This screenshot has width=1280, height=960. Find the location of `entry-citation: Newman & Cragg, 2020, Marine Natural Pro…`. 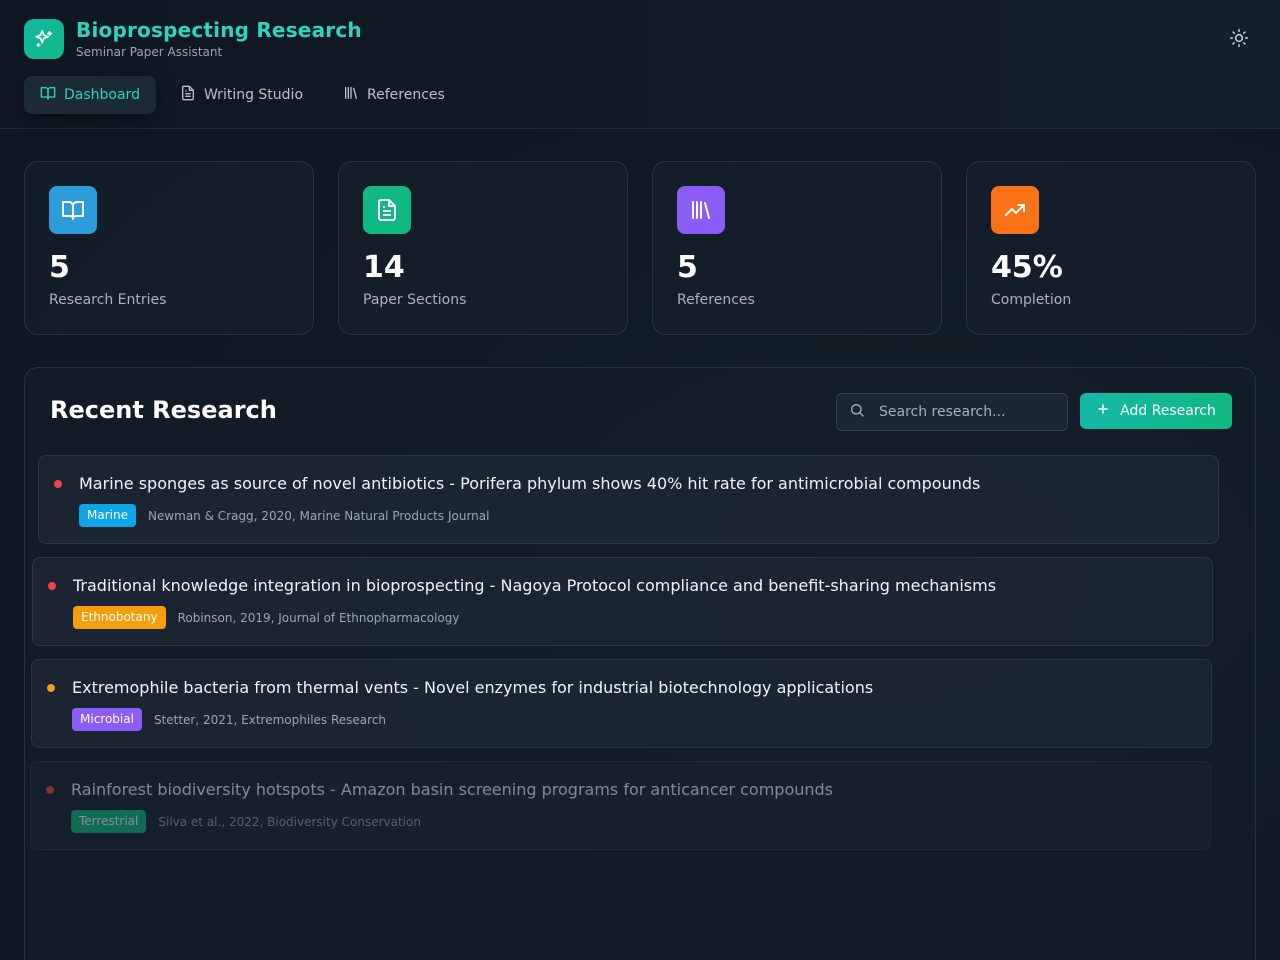

entry-citation: Newman & Cragg, 2020, Marine Natural Pro… is located at coordinates (318, 515).